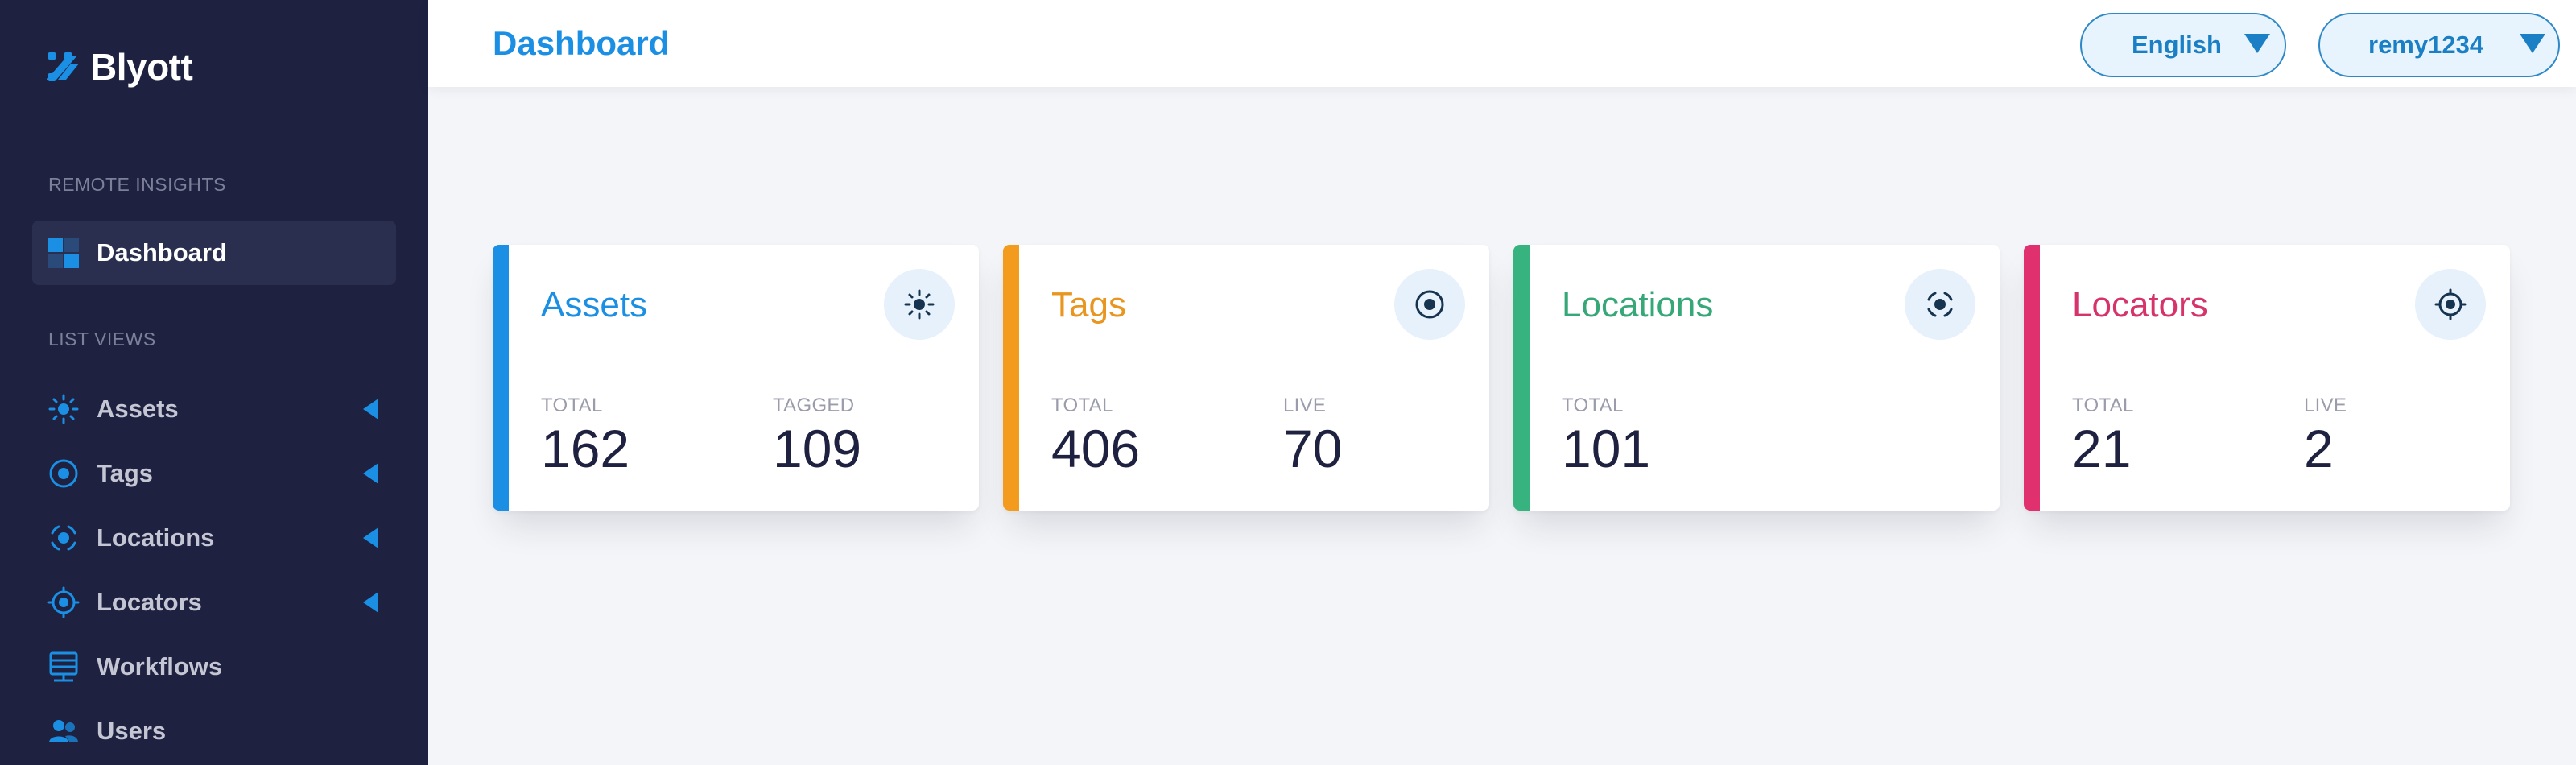  I want to click on sidebar-item-label: Users, so click(132, 731).